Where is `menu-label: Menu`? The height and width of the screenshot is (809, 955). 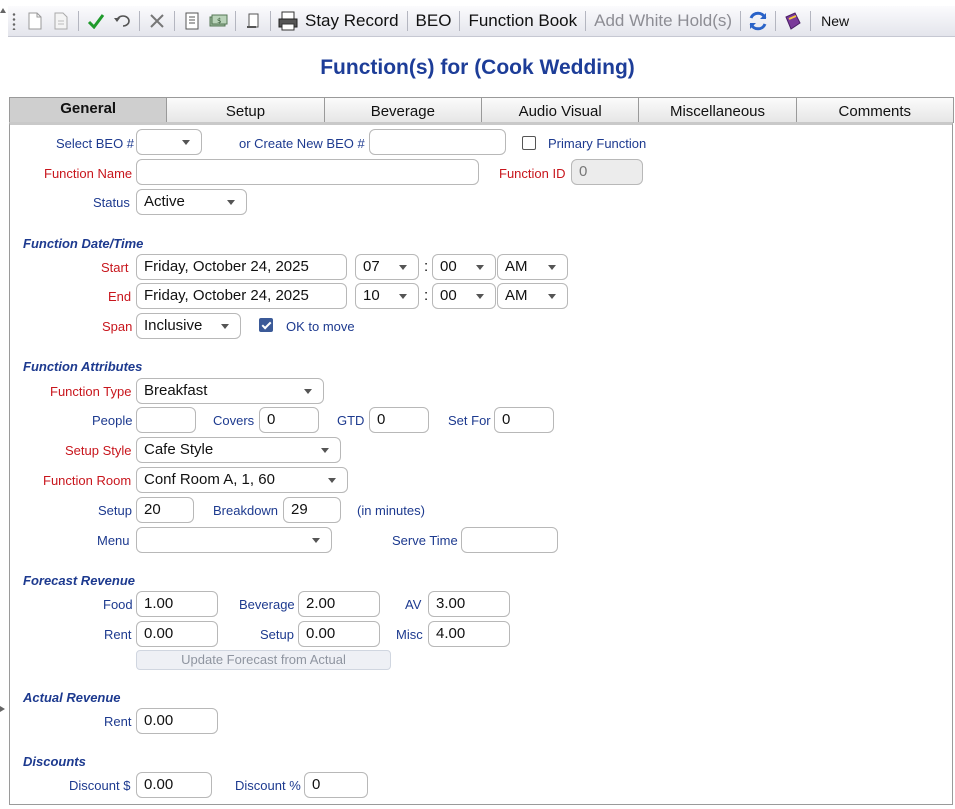 menu-label: Menu is located at coordinates (113, 540).